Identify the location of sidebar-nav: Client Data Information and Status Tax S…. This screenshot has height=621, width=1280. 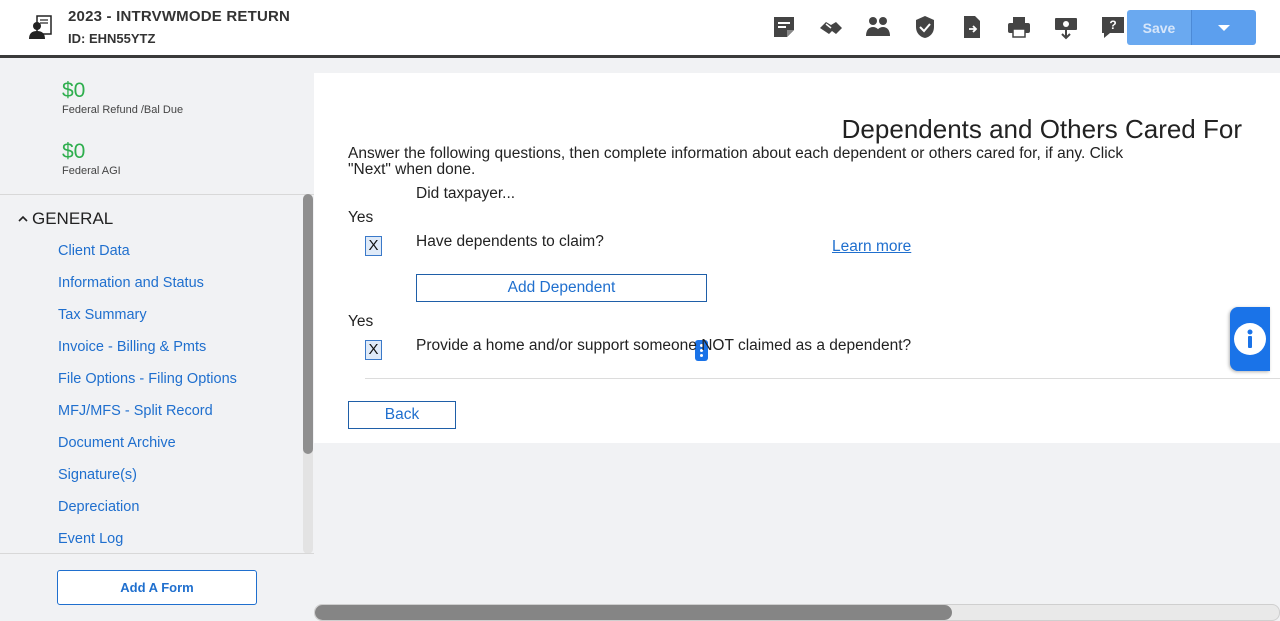
(147, 401).